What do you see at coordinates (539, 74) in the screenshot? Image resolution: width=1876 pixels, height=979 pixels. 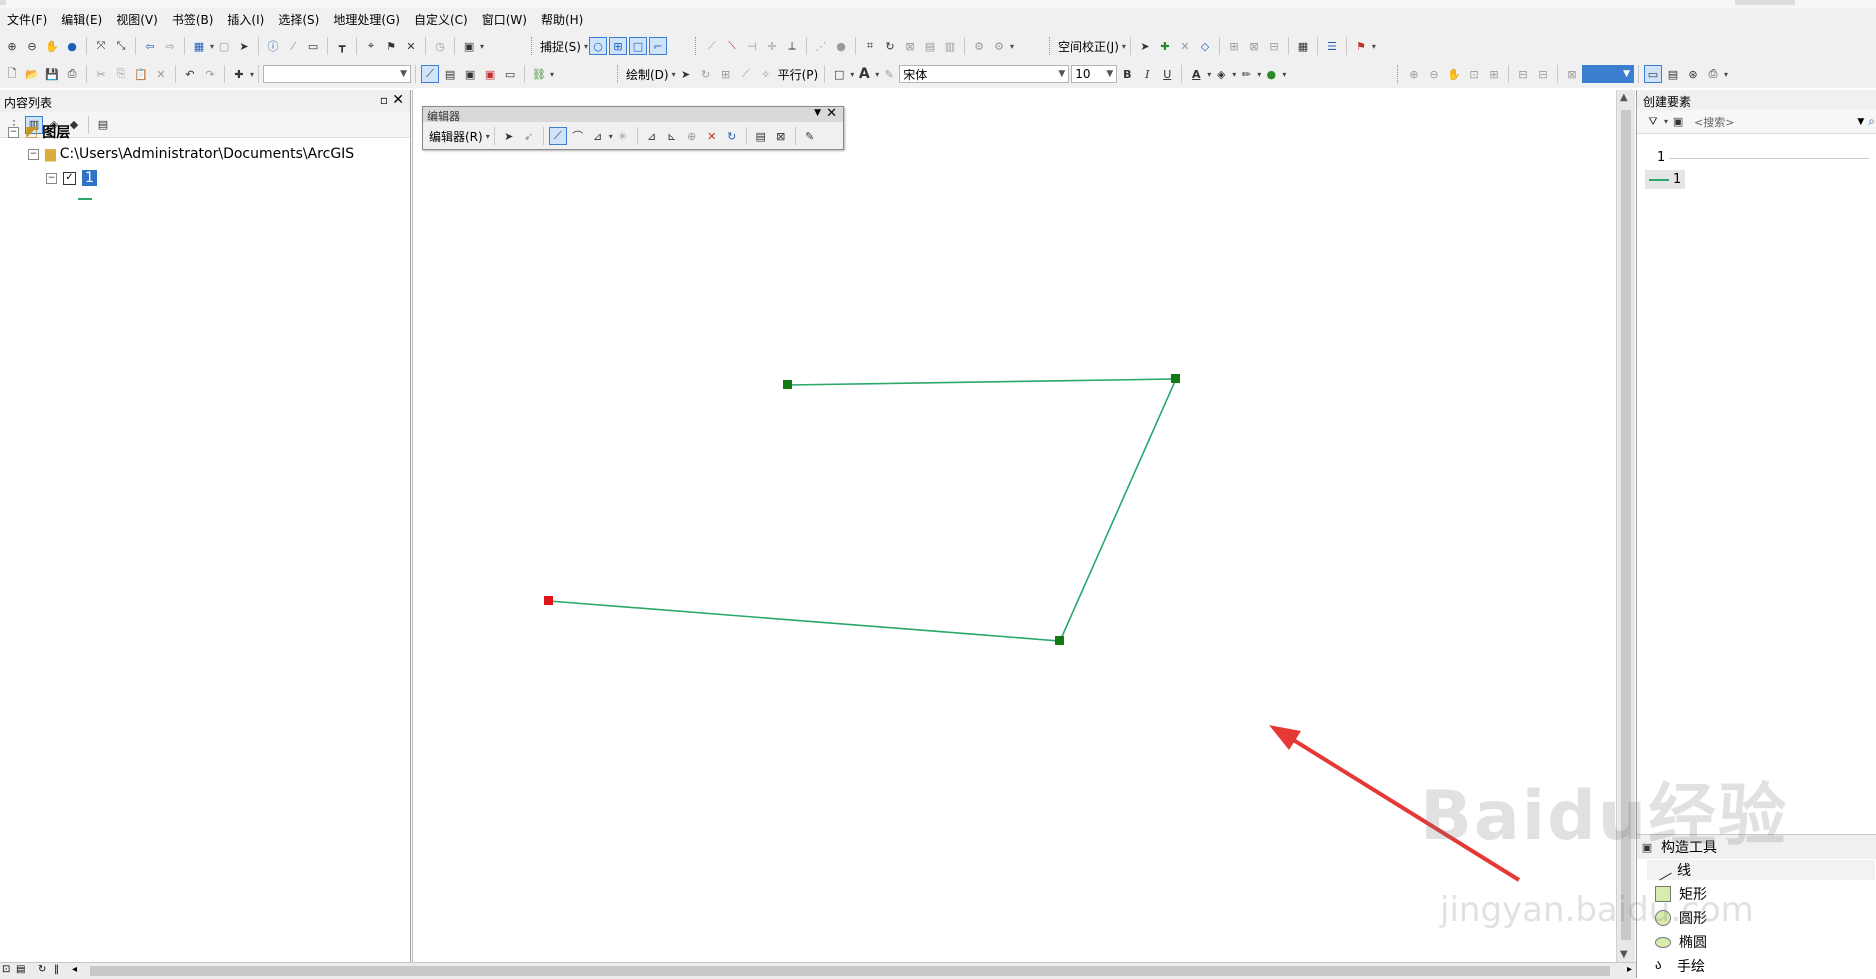 I see `model-builder-icon: ⛓` at bounding box center [539, 74].